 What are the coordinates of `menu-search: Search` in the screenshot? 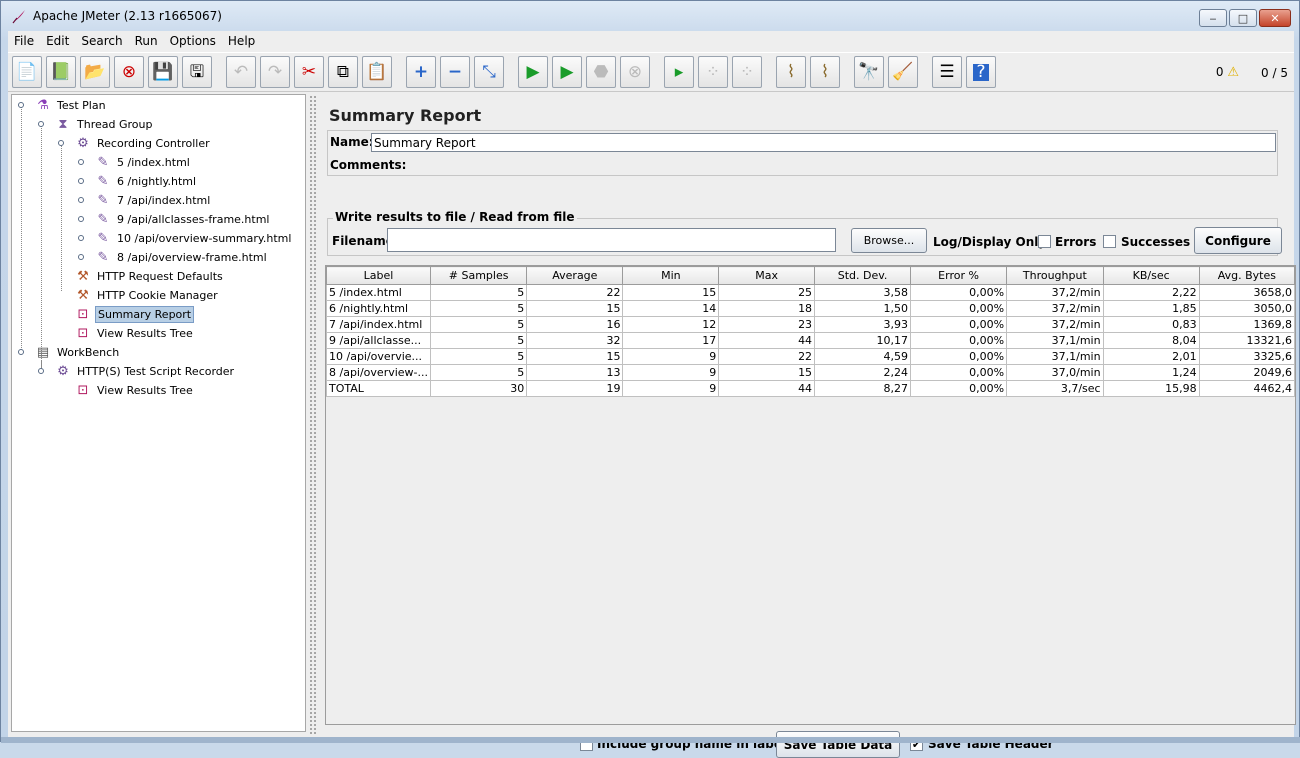 It's located at (101, 41).